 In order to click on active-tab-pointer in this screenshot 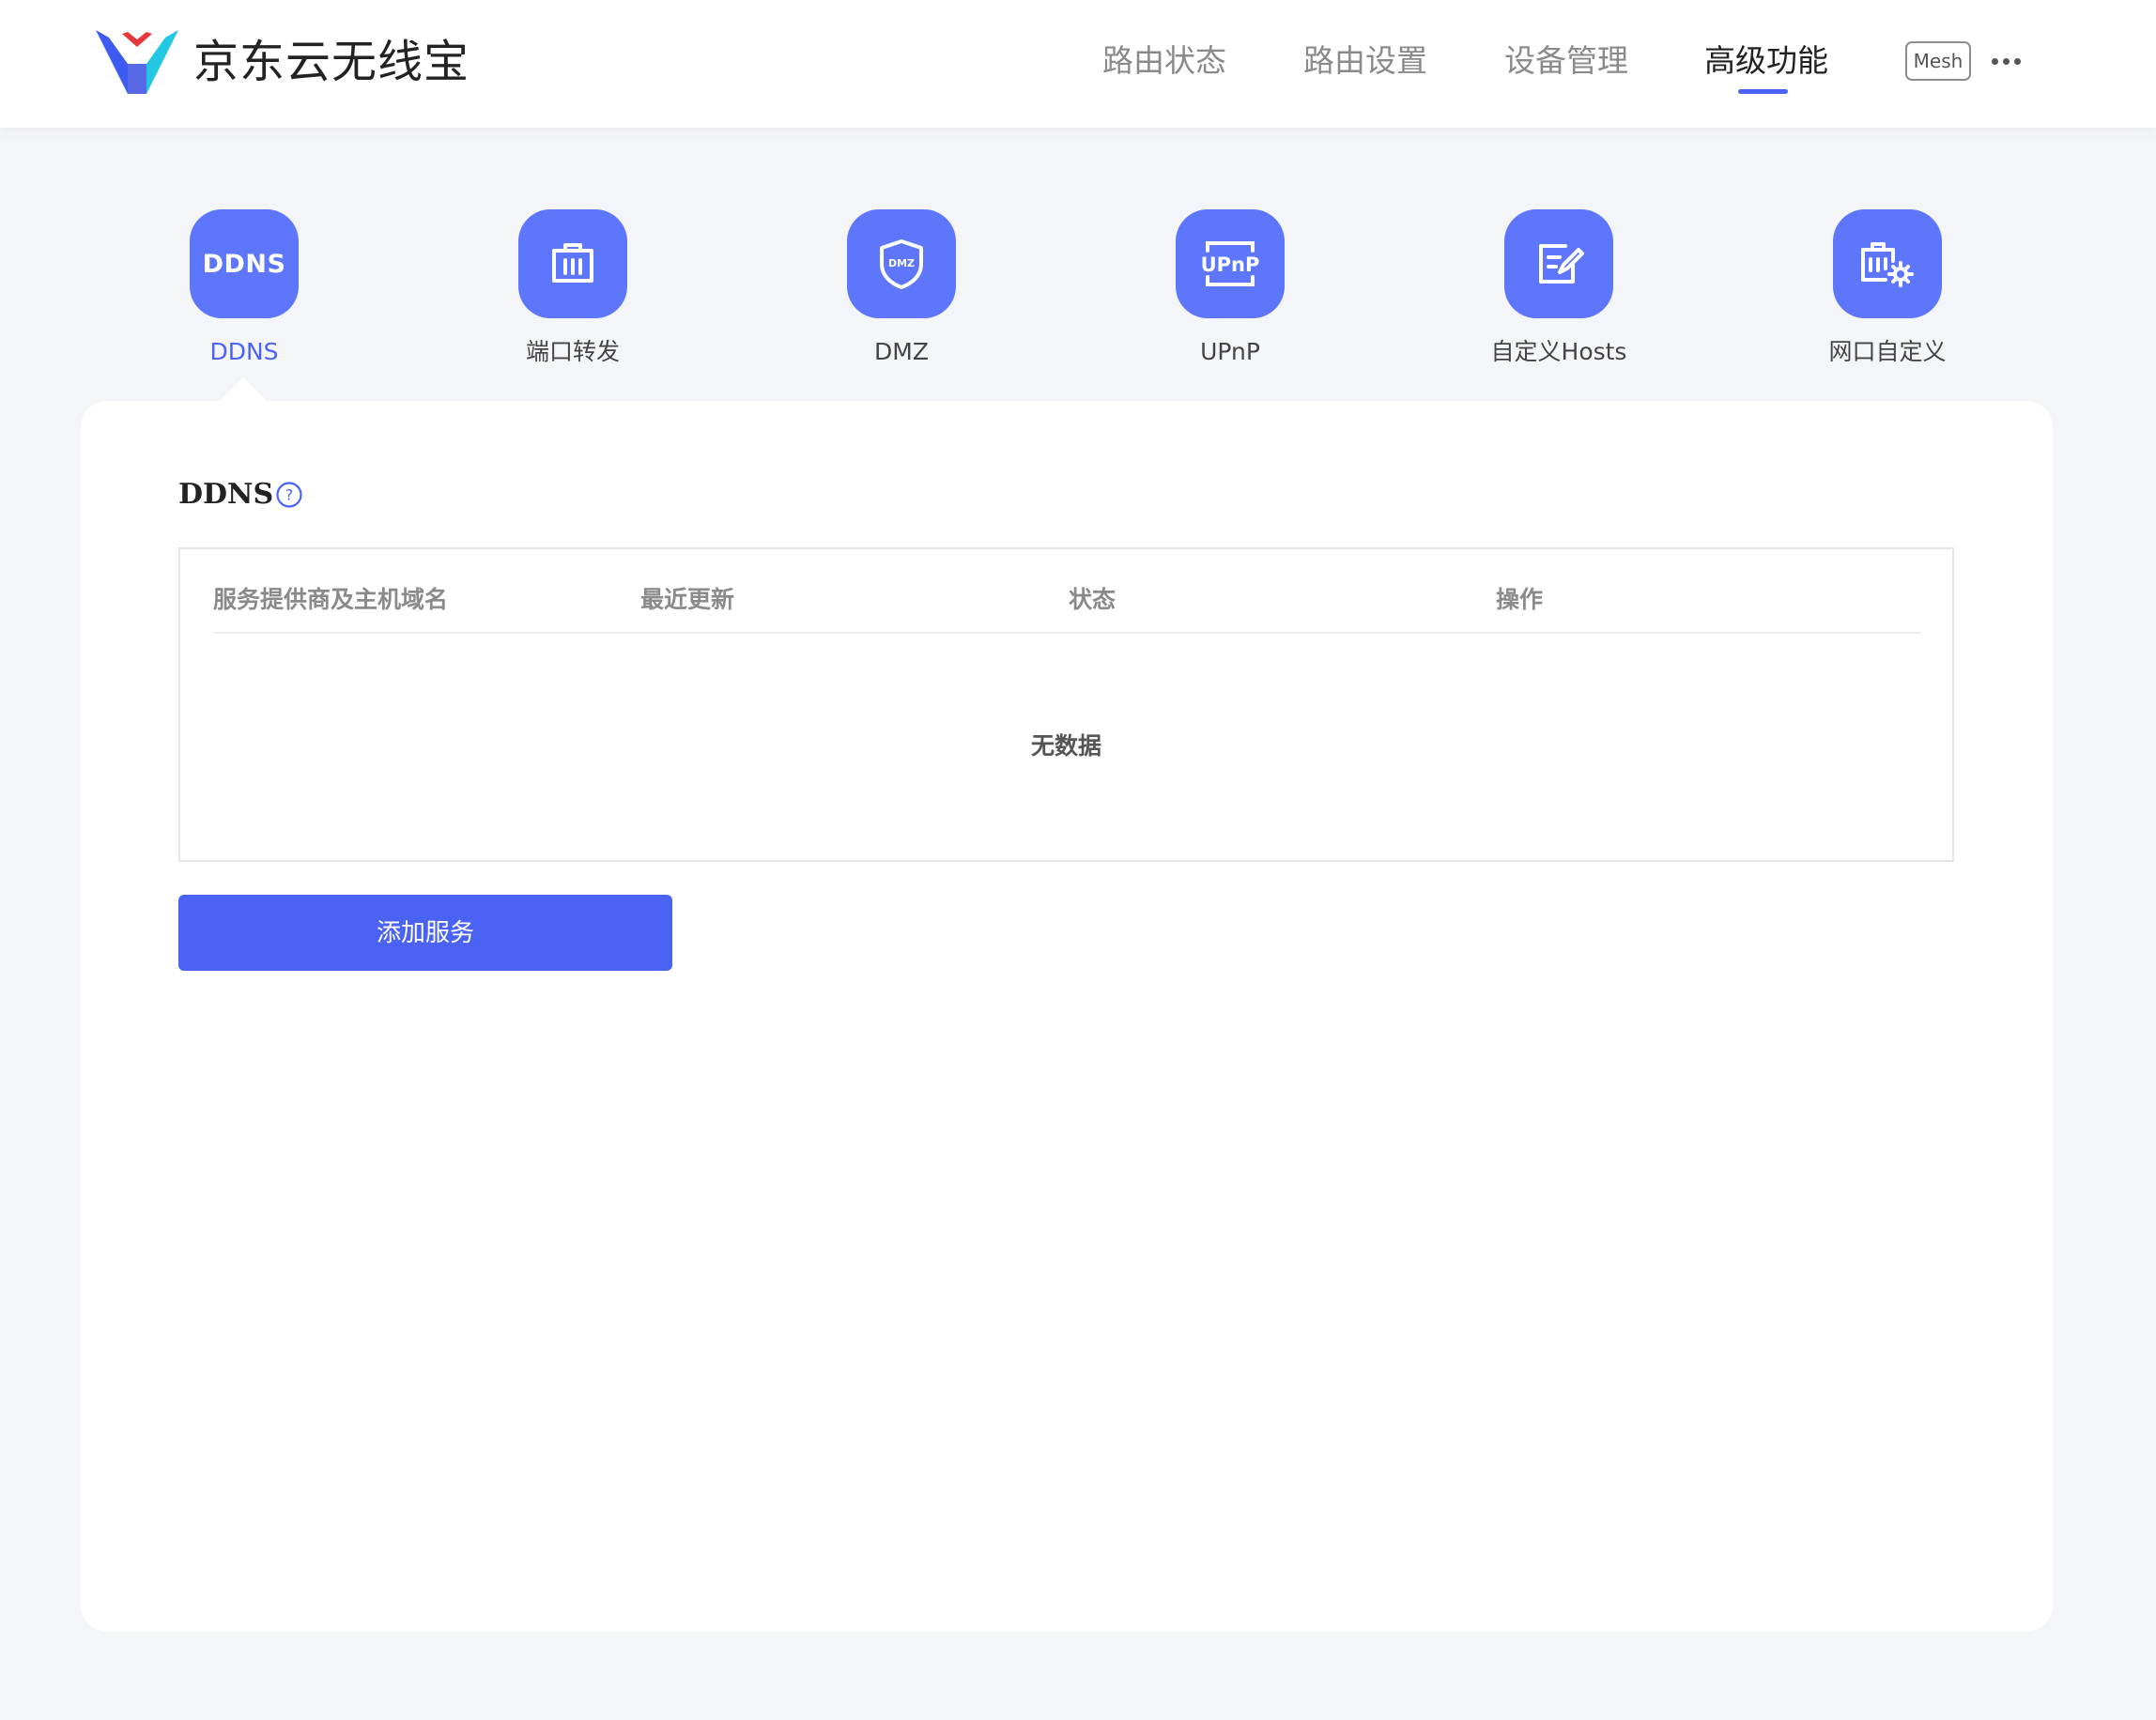, I will do `click(243, 389)`.